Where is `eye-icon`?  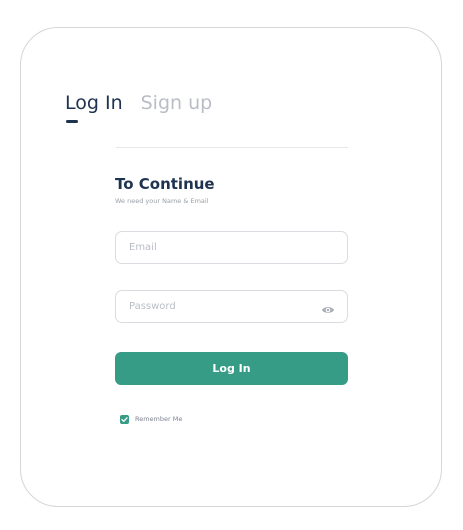
eye-icon is located at coordinates (328, 307).